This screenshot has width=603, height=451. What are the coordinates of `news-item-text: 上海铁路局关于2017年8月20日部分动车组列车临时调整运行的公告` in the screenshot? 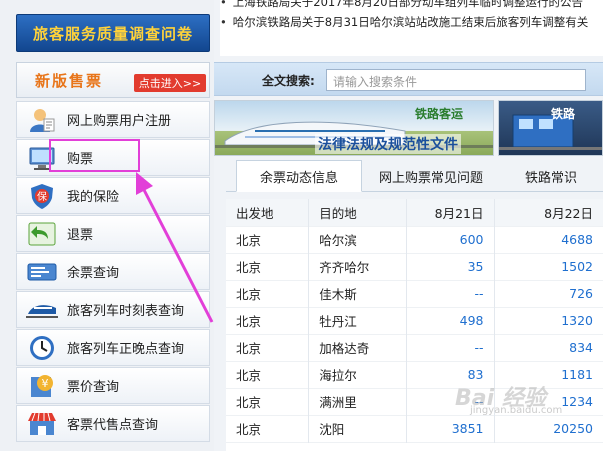 It's located at (408, 4).